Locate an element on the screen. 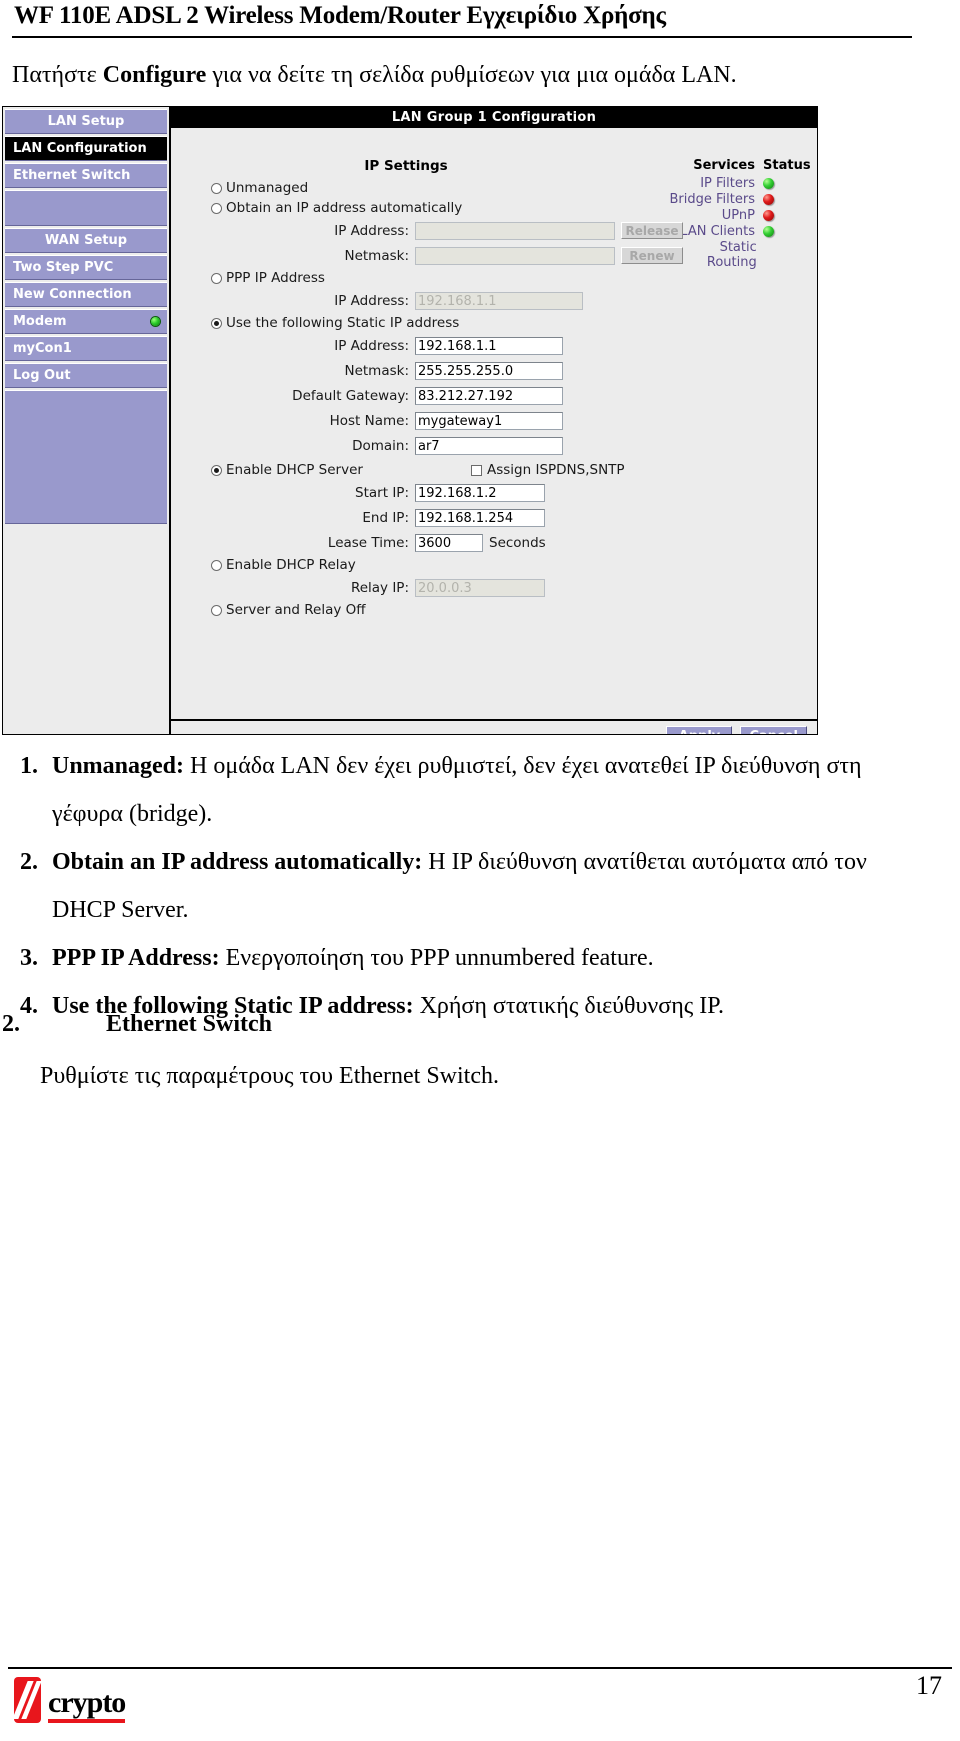 This screenshot has width=960, height=1741. radio-obtain-auto: Obtain an IP address automatically is located at coordinates (451, 208).